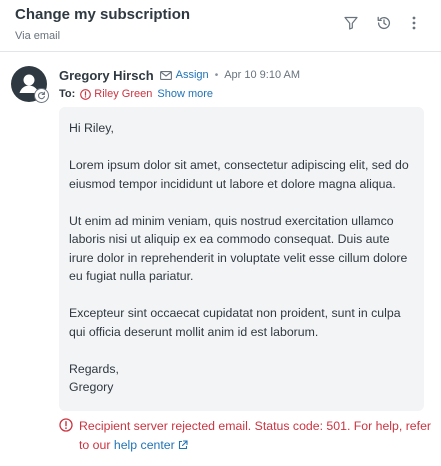 Image resolution: width=441 pixels, height=466 pixels. I want to click on error-icon, so click(66, 427).